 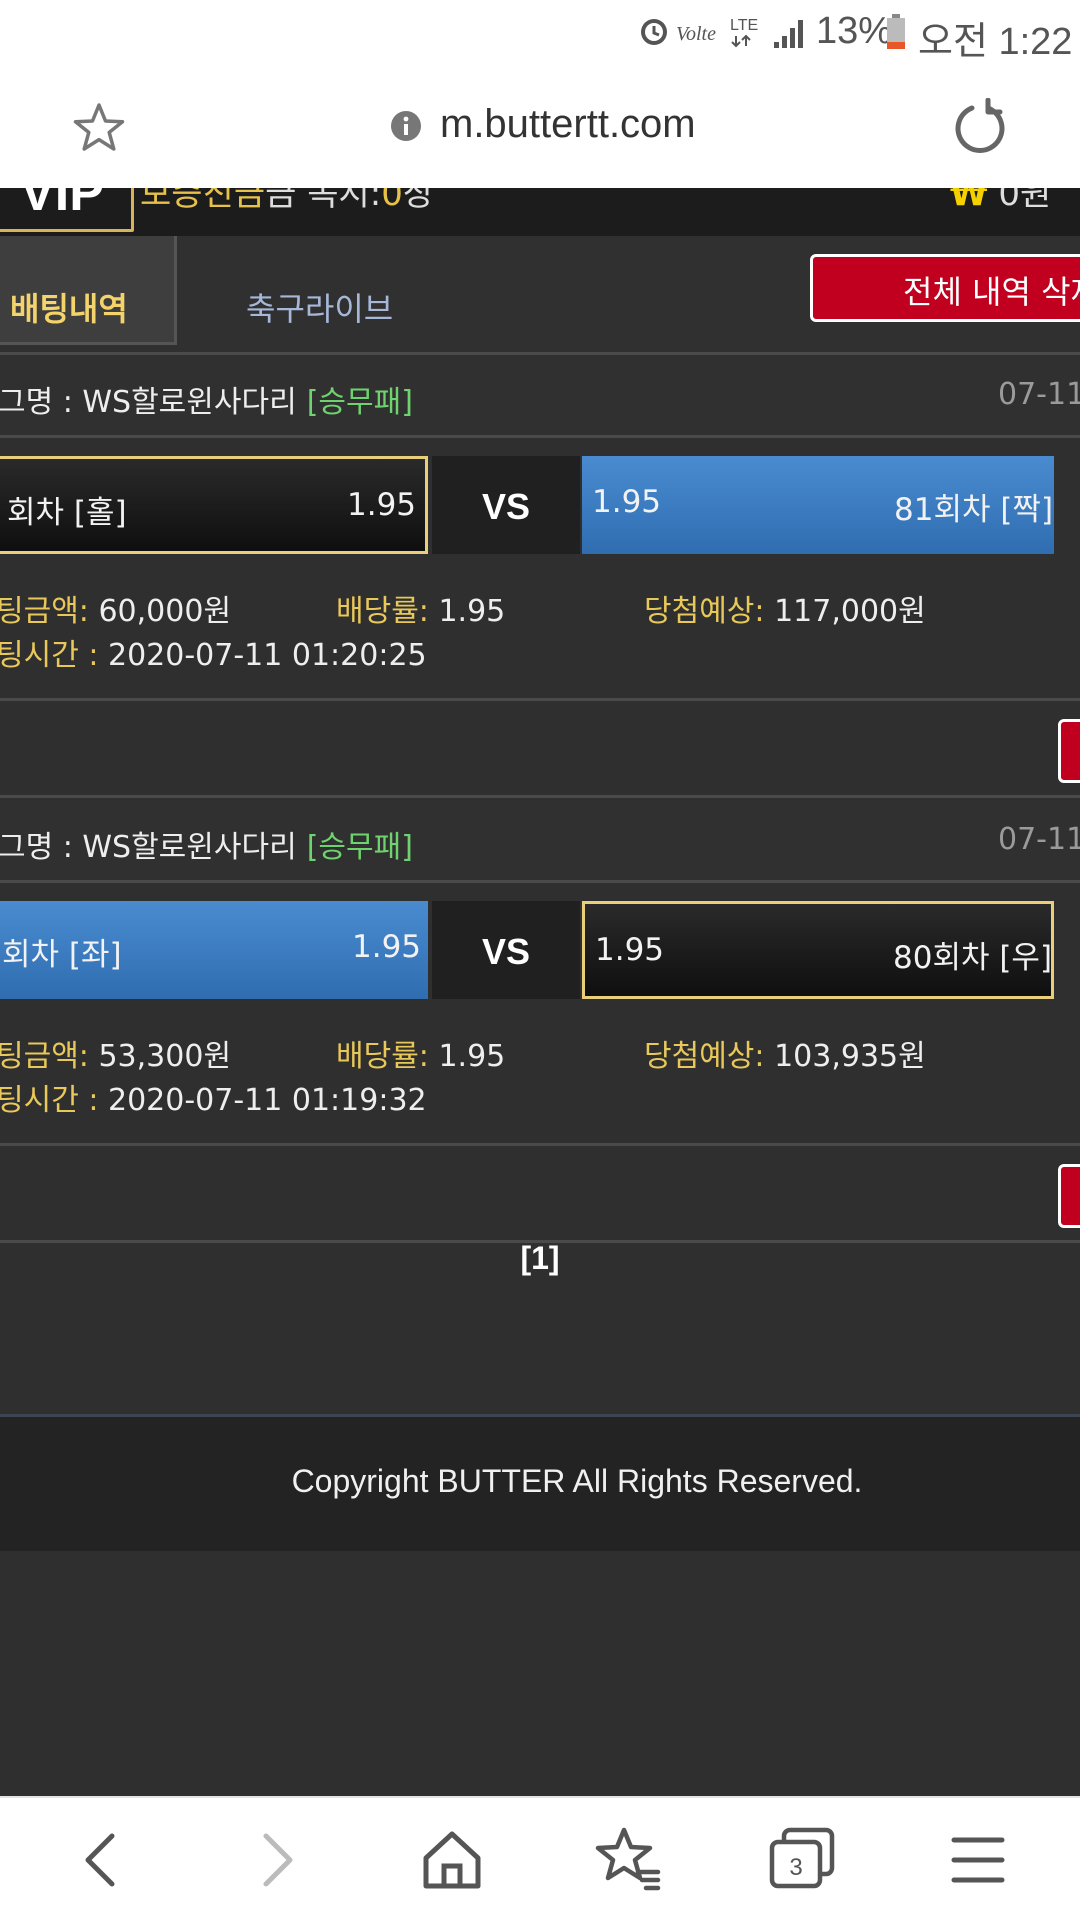 What do you see at coordinates (818, 505) in the screenshot?
I see `bet-right-option-selected: 1.95 81회차 [짝]` at bounding box center [818, 505].